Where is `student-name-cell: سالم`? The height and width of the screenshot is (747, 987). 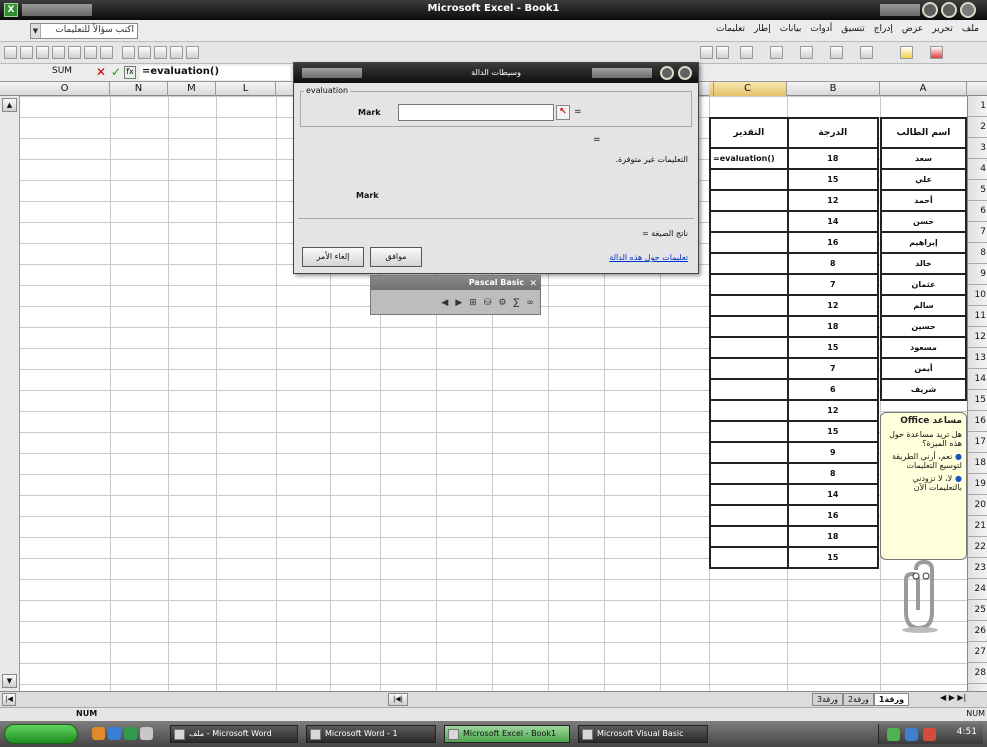 student-name-cell: سالم is located at coordinates (923, 305).